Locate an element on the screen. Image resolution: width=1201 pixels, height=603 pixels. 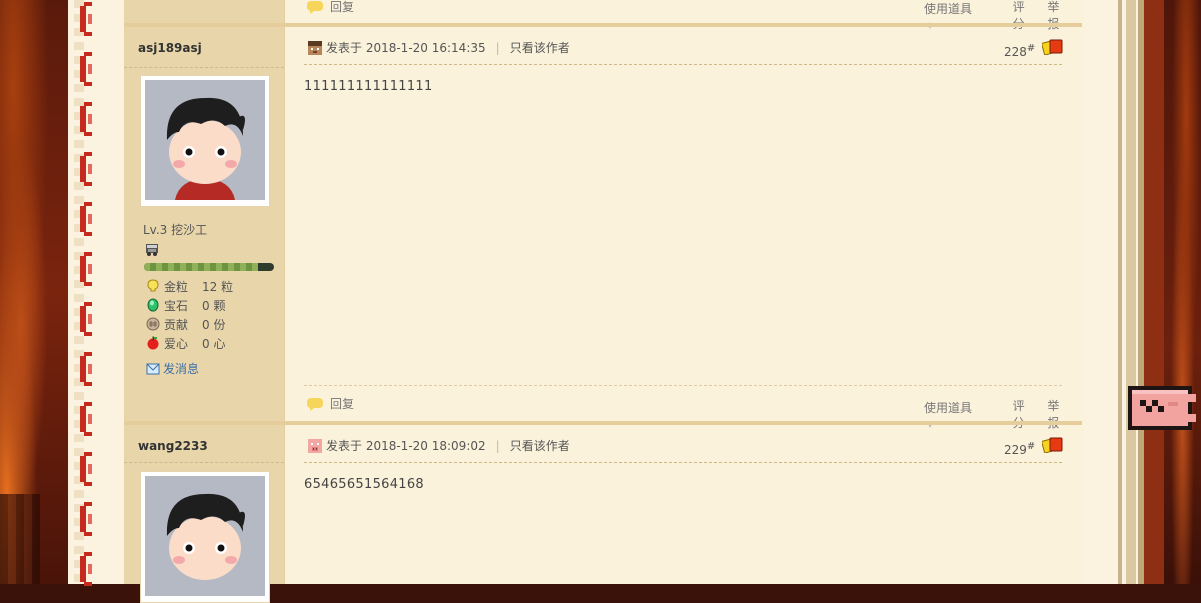
post-time: 发表于 2018-1-20 16:14:35 is located at coordinates (406, 48).